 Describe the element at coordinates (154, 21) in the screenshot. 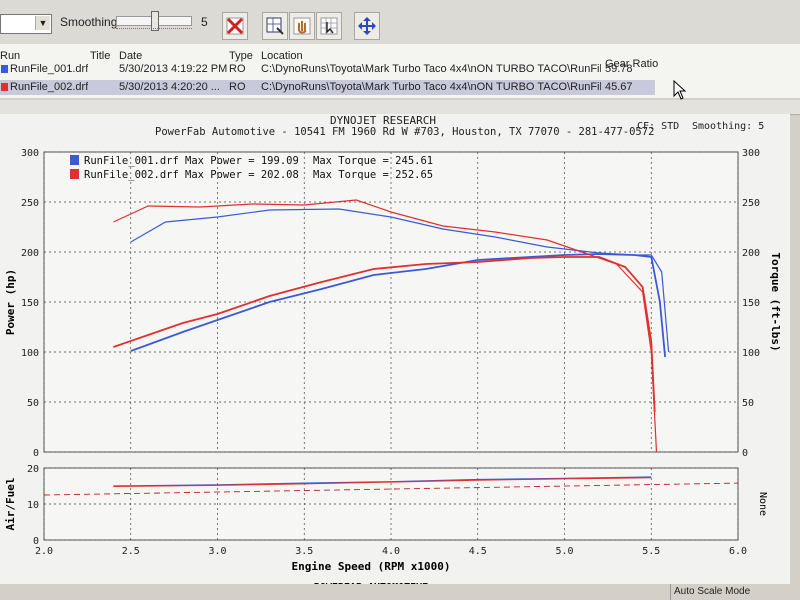

I see `smoothing-slider` at that location.